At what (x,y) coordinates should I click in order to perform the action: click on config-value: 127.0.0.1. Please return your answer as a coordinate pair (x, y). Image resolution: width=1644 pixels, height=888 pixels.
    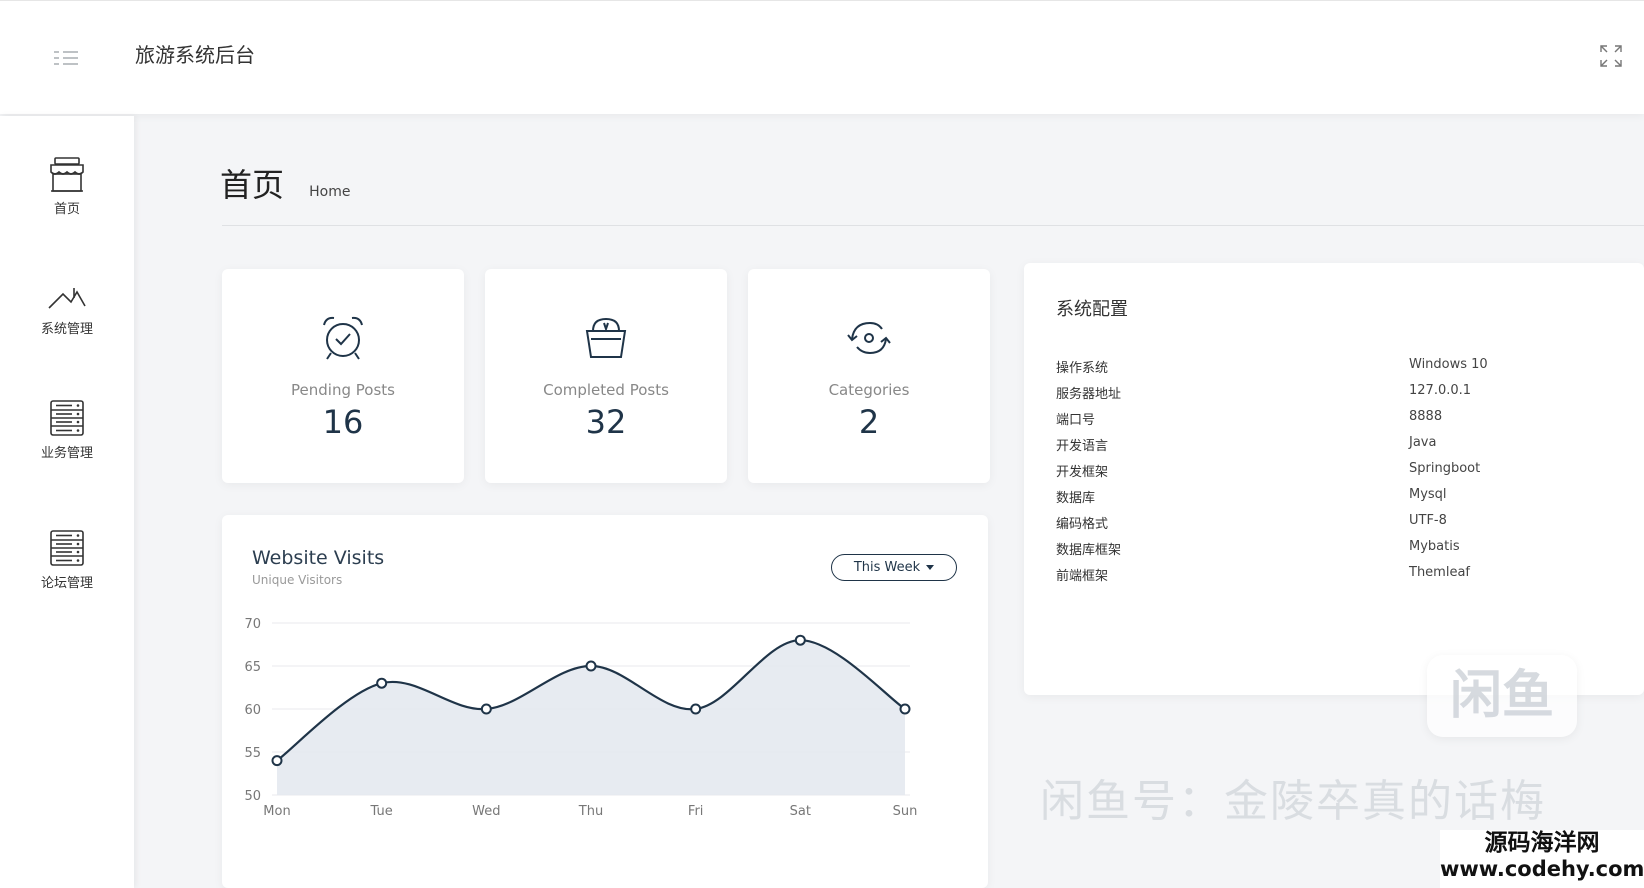
    Looking at the image, I should click on (1440, 390).